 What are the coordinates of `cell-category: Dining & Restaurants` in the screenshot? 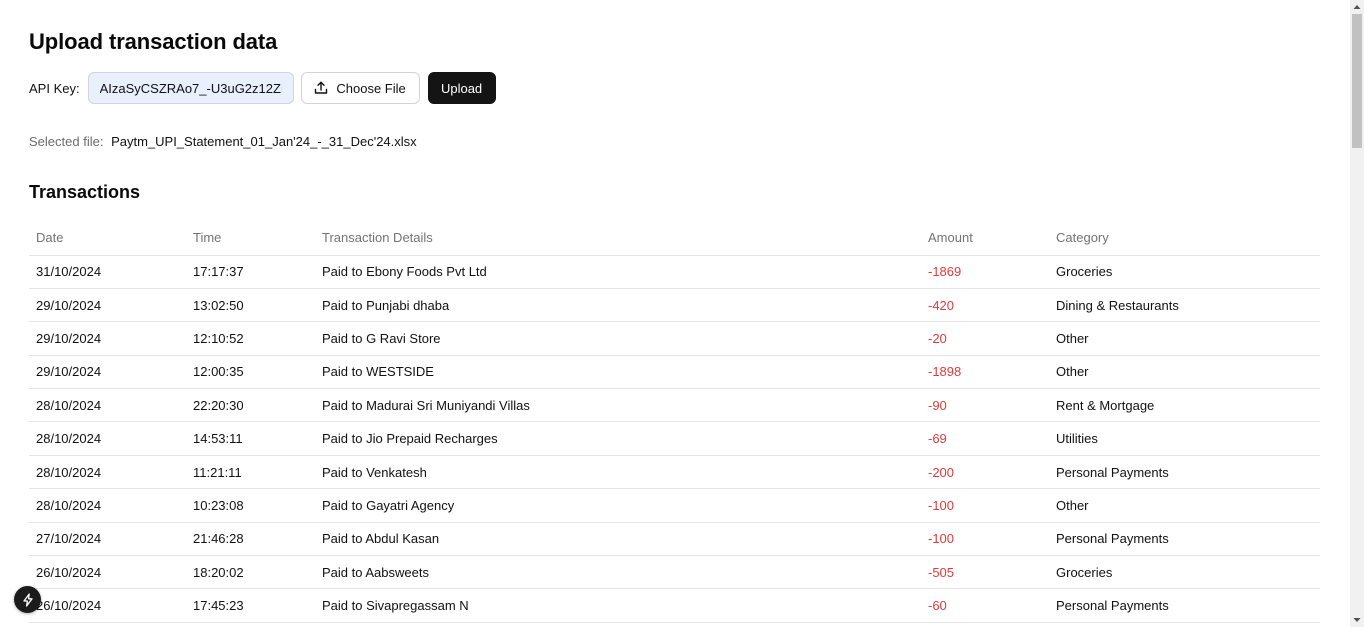 It's located at (1184, 305).